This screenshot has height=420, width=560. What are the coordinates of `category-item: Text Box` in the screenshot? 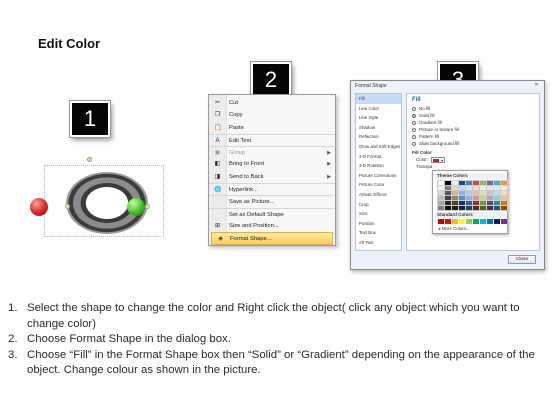 It's located at (378, 233).